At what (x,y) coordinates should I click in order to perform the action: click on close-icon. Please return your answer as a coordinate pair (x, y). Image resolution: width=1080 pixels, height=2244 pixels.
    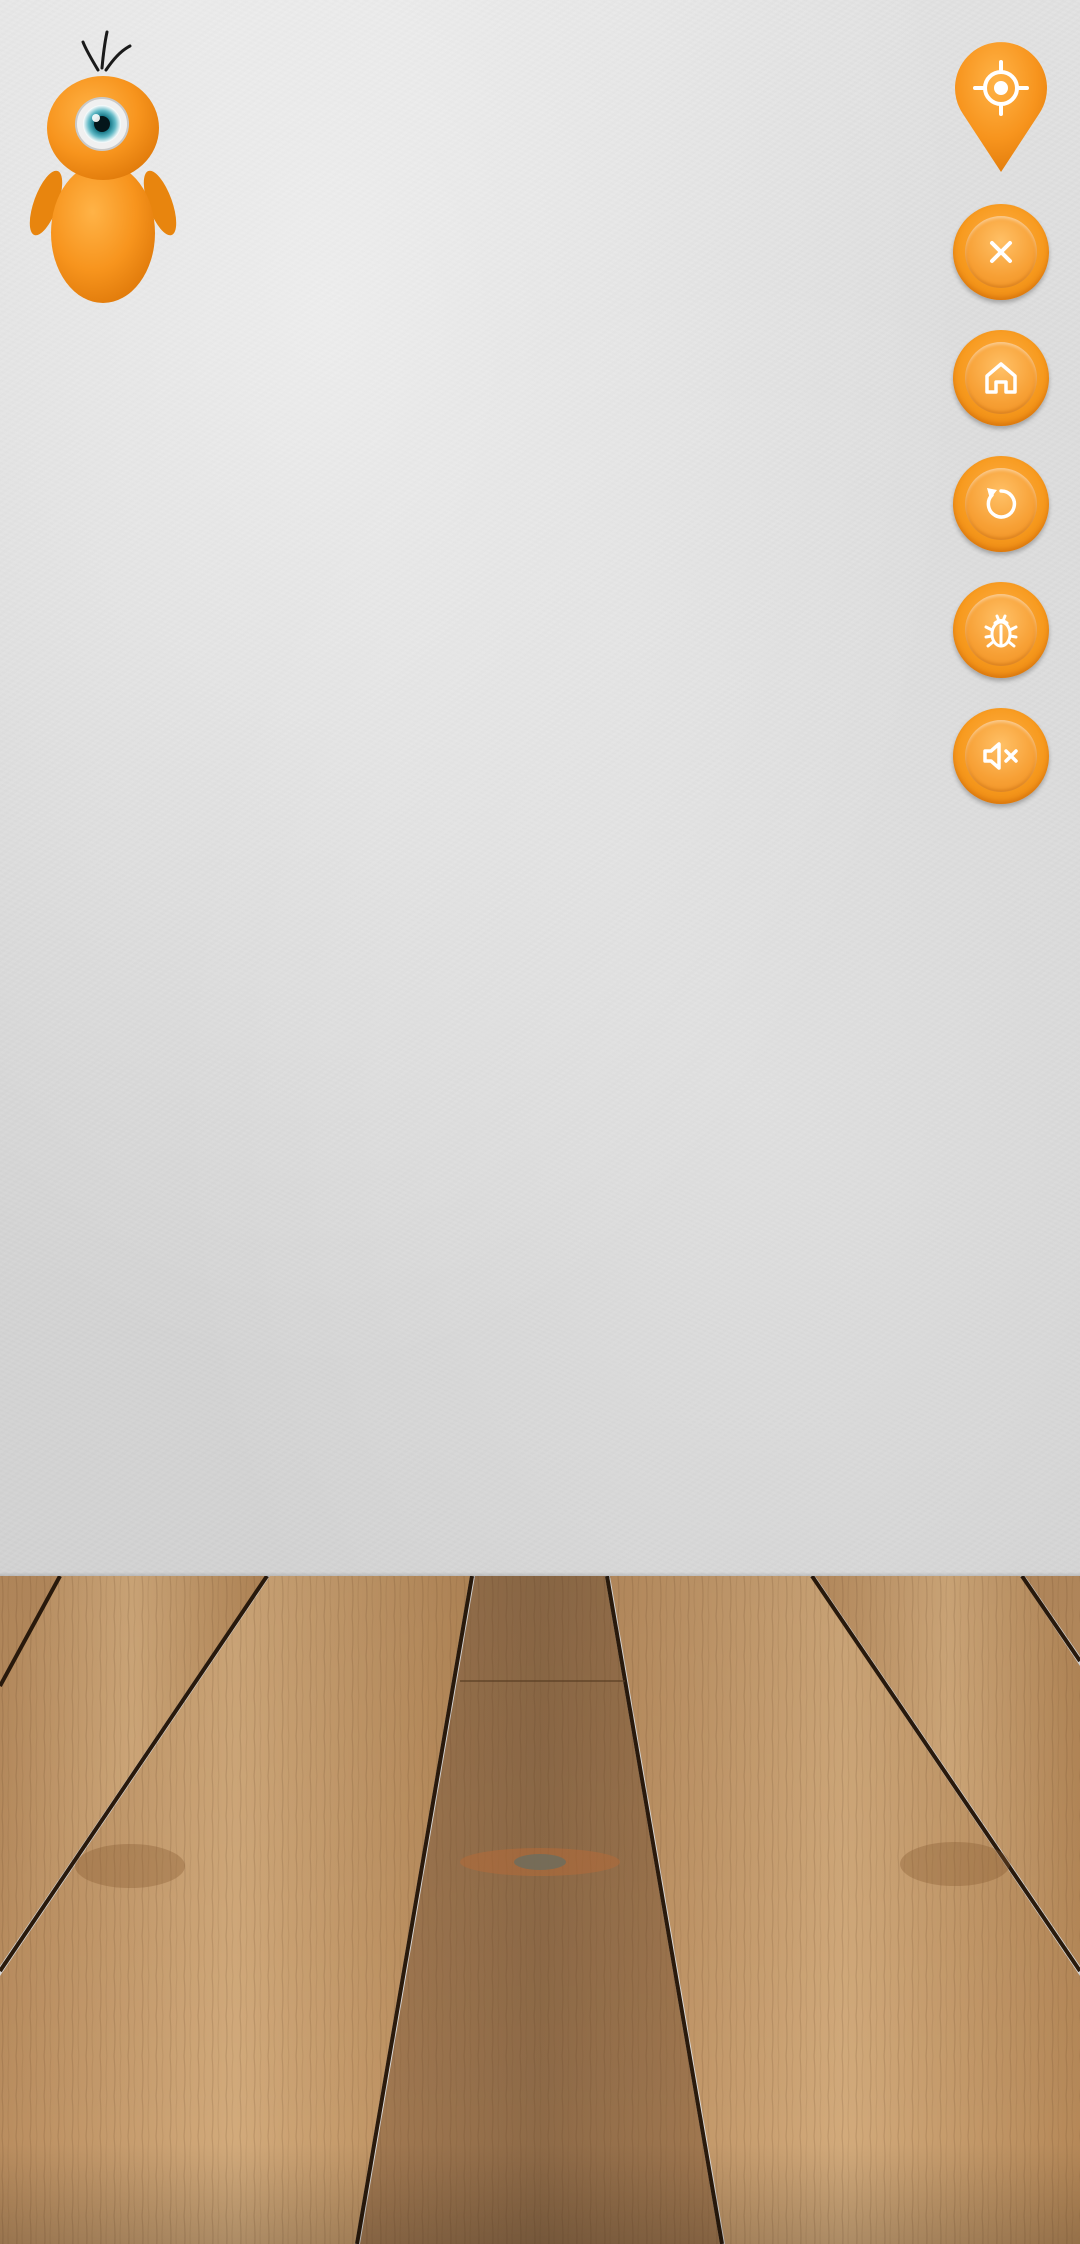
    Looking at the image, I should click on (1001, 252).